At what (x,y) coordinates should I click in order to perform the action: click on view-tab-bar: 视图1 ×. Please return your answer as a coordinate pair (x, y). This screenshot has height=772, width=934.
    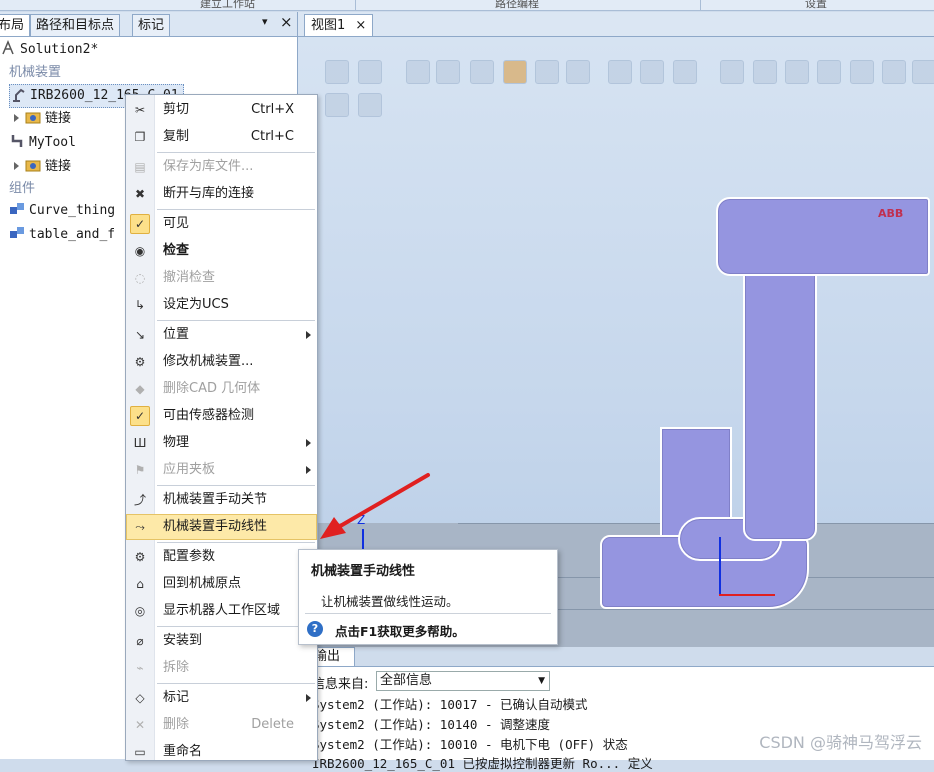
    Looking at the image, I should click on (616, 24).